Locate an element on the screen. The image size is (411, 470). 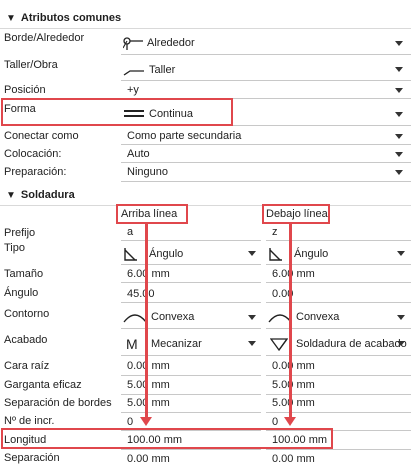
section-common-title: Atributos comunes is located at coordinates (71, 18).